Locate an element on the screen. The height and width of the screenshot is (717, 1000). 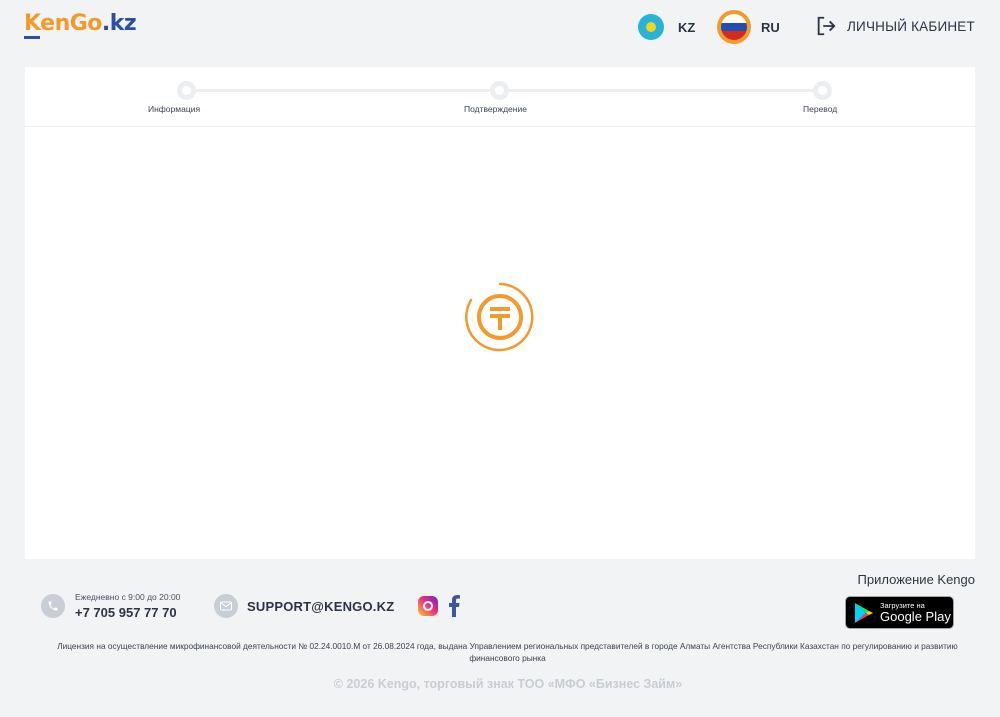
step-dot-information is located at coordinates (186, 90).